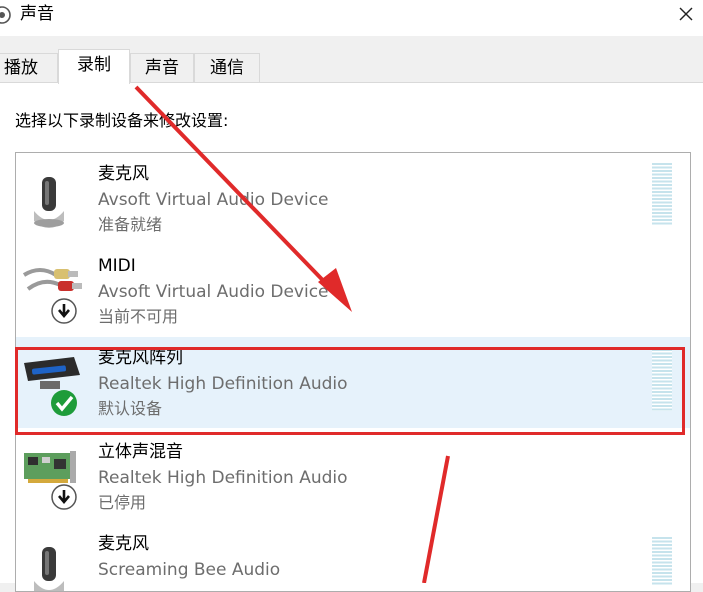  Describe the element at coordinates (189, 570) in the screenshot. I see `device-driver: Screaming Bee Audio` at that location.